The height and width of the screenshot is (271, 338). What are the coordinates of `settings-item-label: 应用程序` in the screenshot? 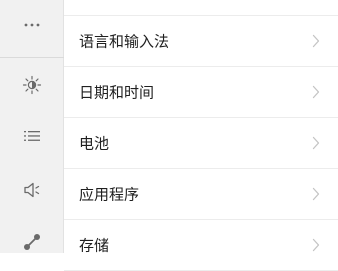 It's located at (109, 194).